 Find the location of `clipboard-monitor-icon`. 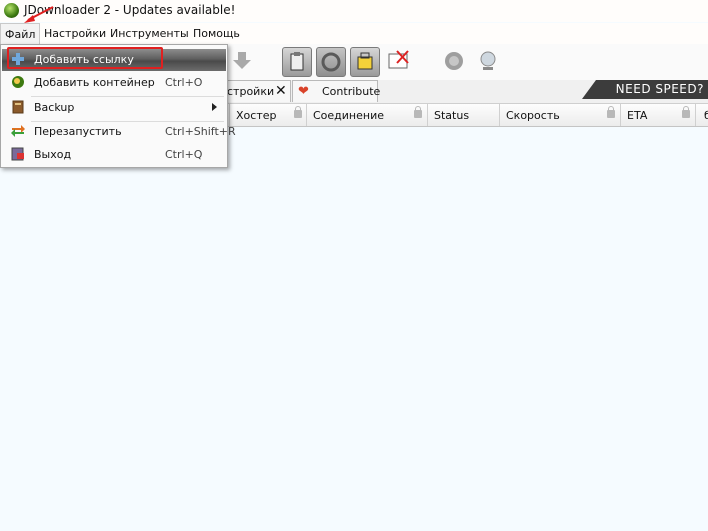

clipboard-monitor-icon is located at coordinates (297, 62).